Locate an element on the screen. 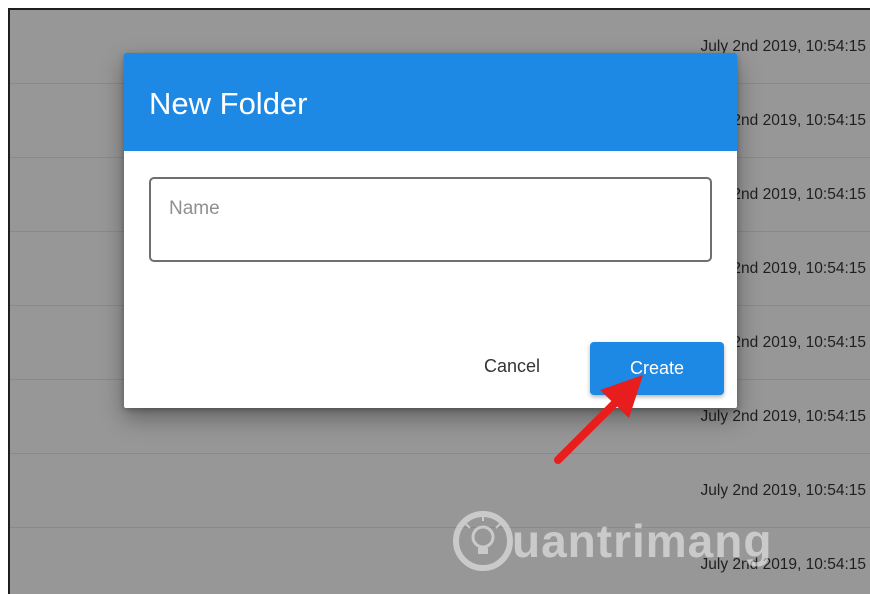 The width and height of the screenshot is (870, 594). dialog-title: New Folder is located at coordinates (228, 103).